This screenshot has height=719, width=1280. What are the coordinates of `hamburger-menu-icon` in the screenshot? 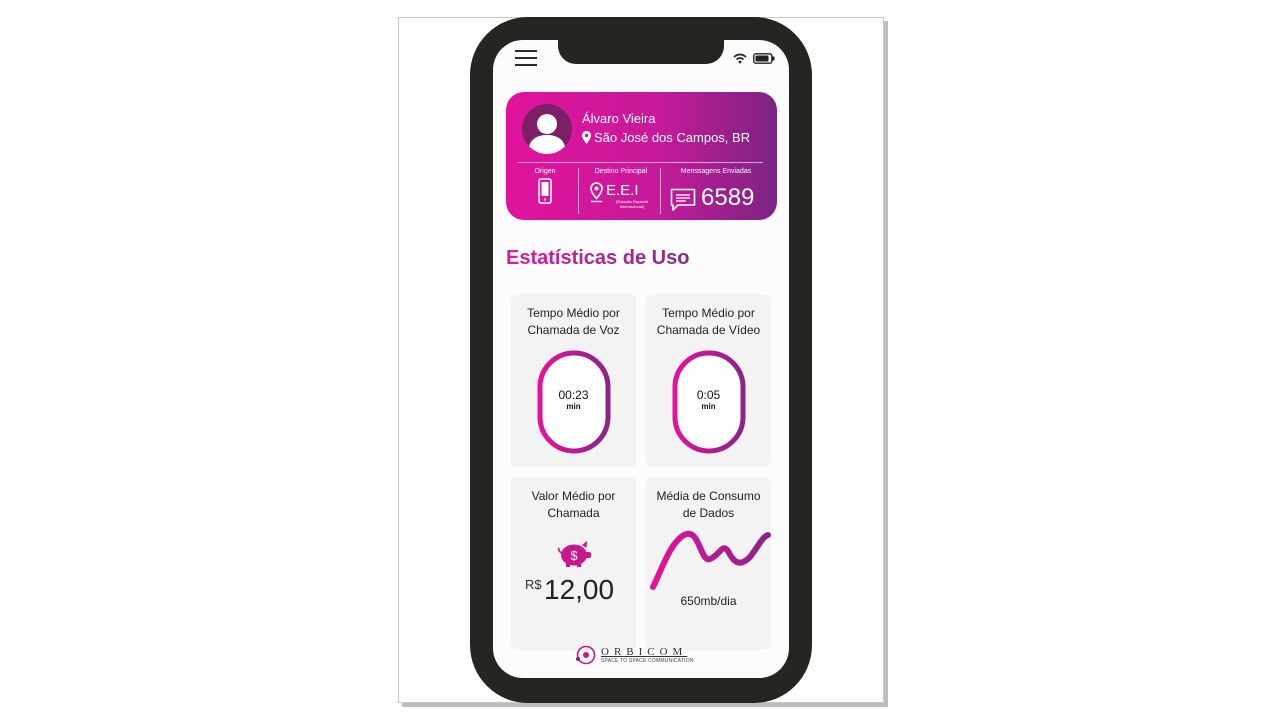 It's located at (526, 58).